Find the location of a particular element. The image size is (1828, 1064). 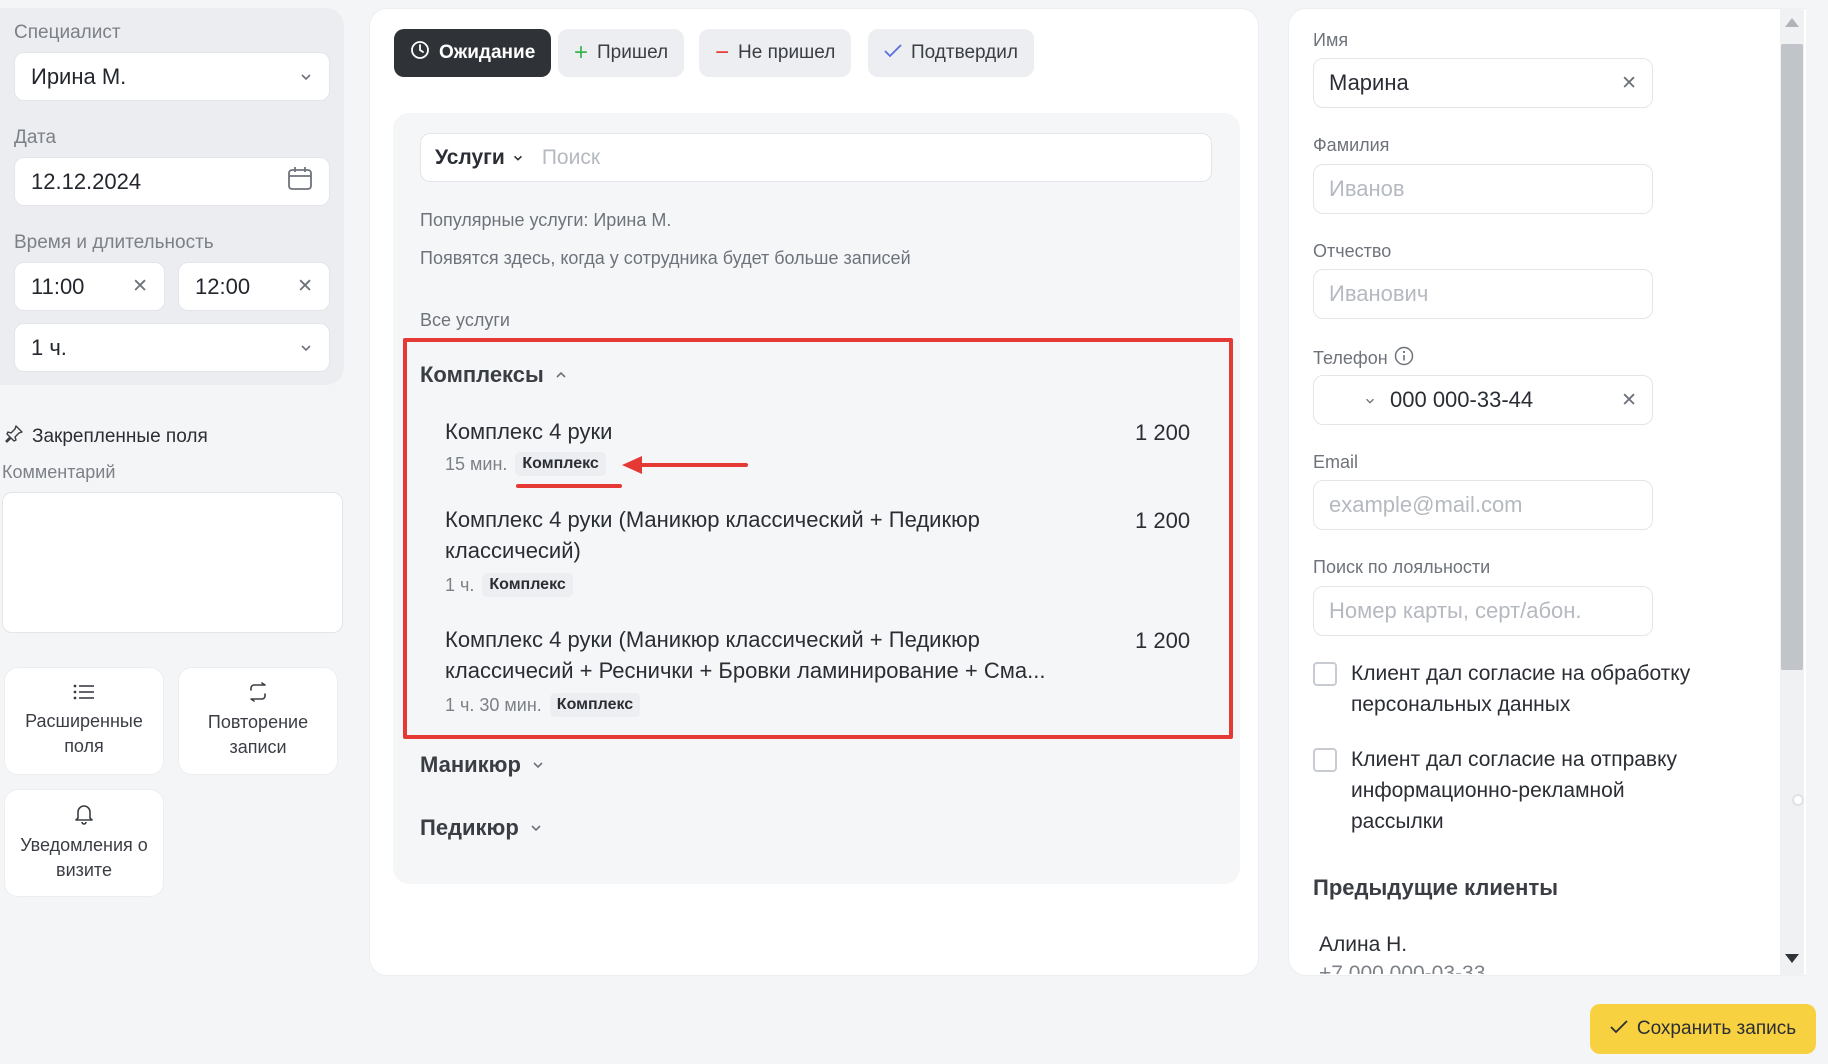

list-icon is located at coordinates (84, 692).